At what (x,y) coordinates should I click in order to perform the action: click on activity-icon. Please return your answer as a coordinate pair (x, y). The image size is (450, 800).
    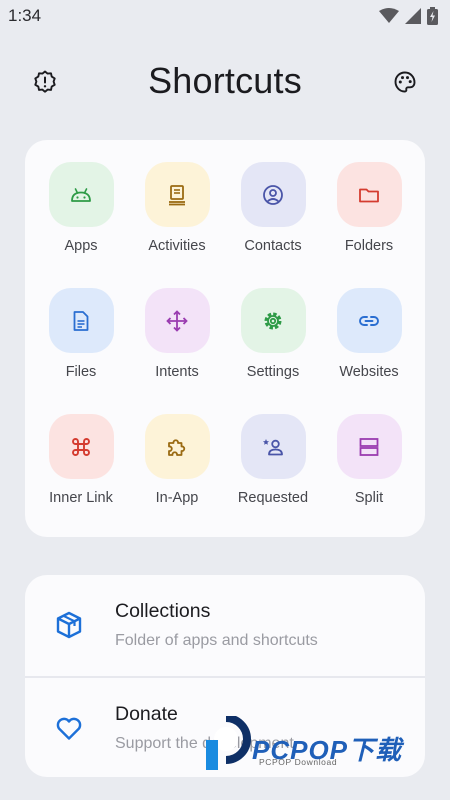
    Looking at the image, I should click on (177, 194).